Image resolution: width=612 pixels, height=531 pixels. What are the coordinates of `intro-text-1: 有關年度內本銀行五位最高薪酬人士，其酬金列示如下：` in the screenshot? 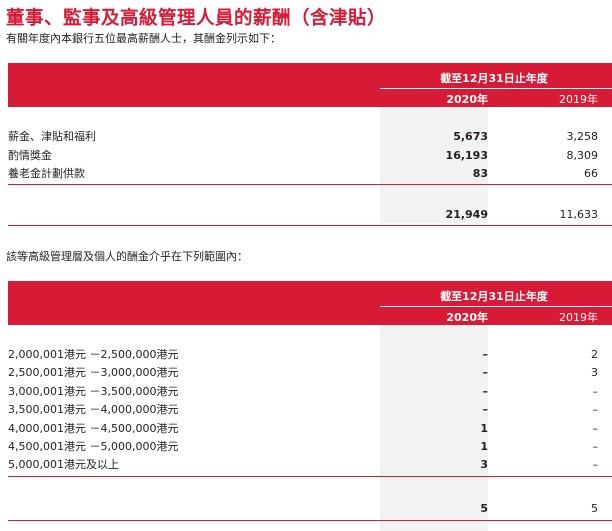 It's located at (143, 38).